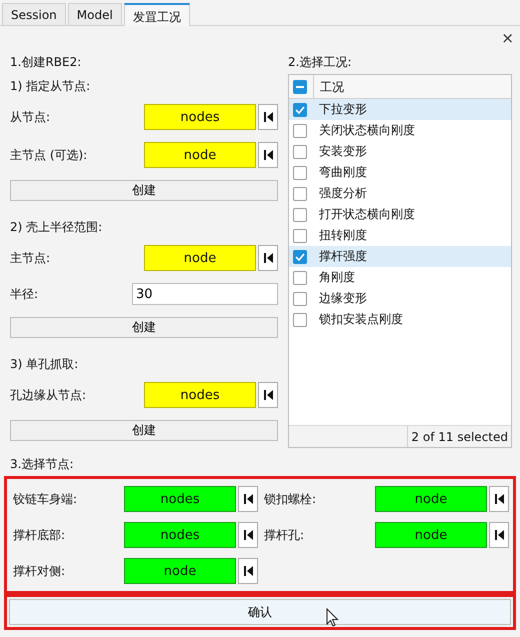  What do you see at coordinates (45, 499) in the screenshot?
I see `field-label: 铰链车身端:` at bounding box center [45, 499].